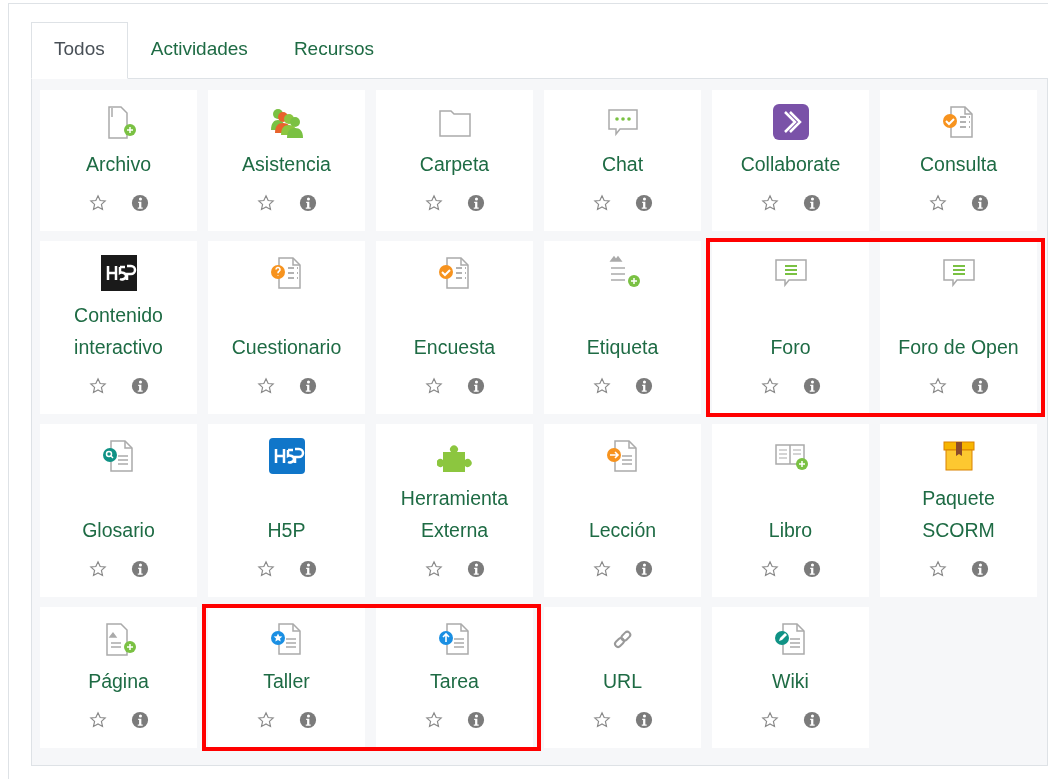 The image size is (1054, 779). I want to click on module-name: Foro, so click(790, 346).